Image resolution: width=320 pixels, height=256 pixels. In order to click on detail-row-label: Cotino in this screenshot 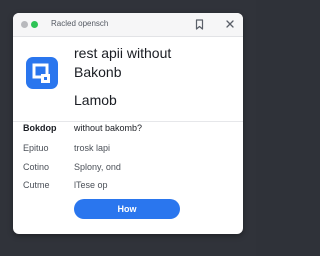, I will do `click(36, 167)`.